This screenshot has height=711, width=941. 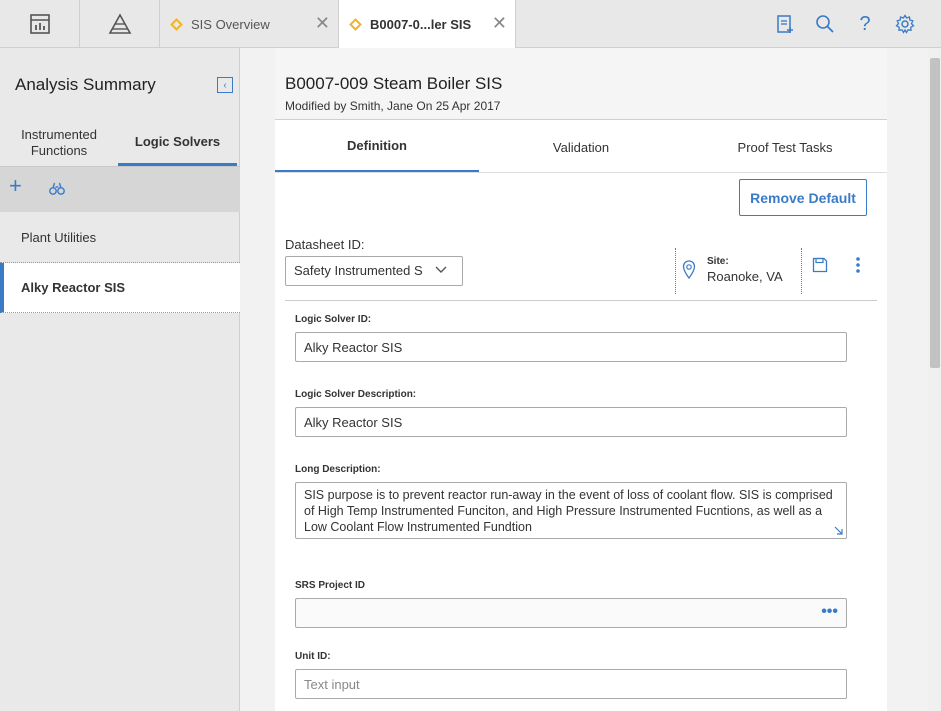 I want to click on help-icon: ?, so click(x=865, y=23).